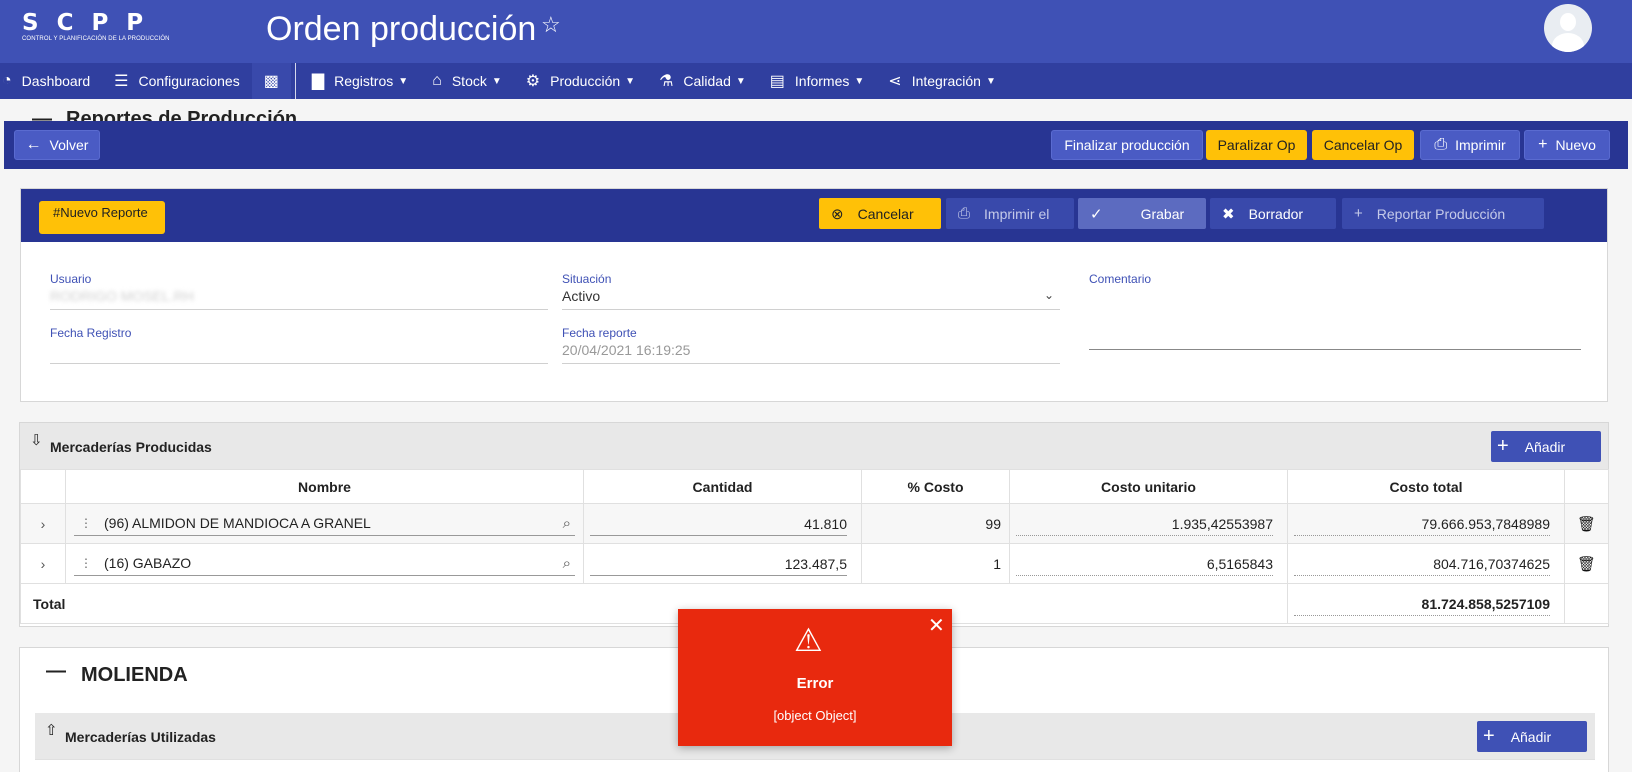  Describe the element at coordinates (324, 486) in the screenshot. I see `col-nombre: Nombre` at that location.